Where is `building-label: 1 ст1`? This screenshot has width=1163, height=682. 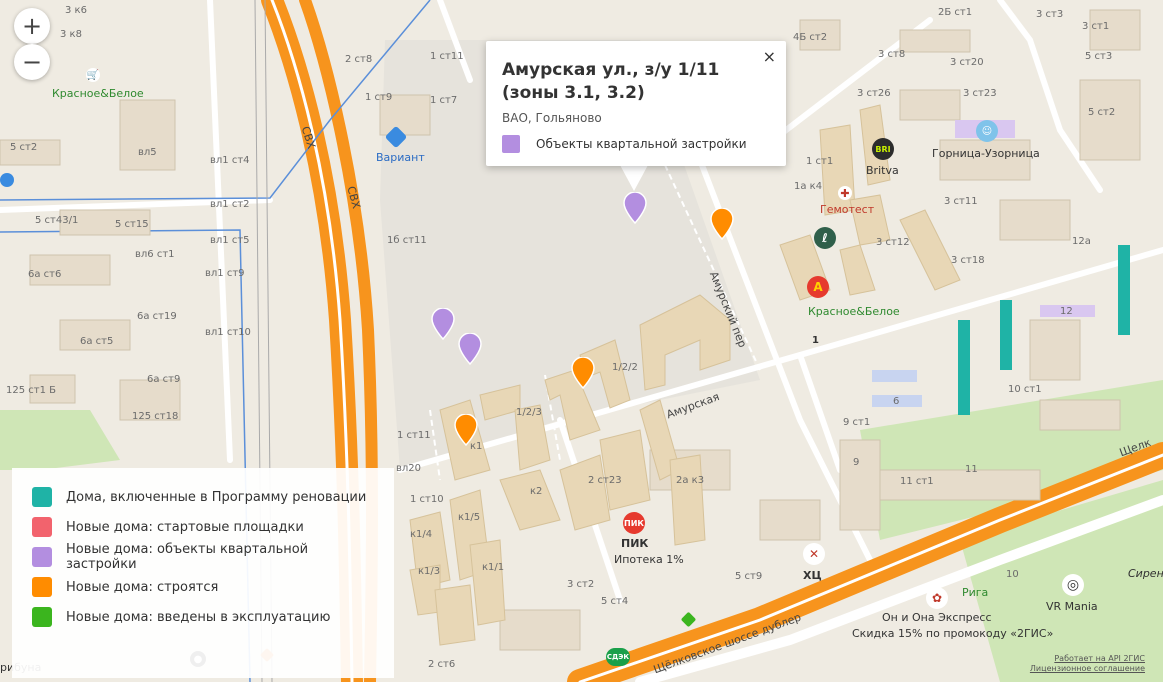
building-label: 1 ст1 is located at coordinates (820, 161).